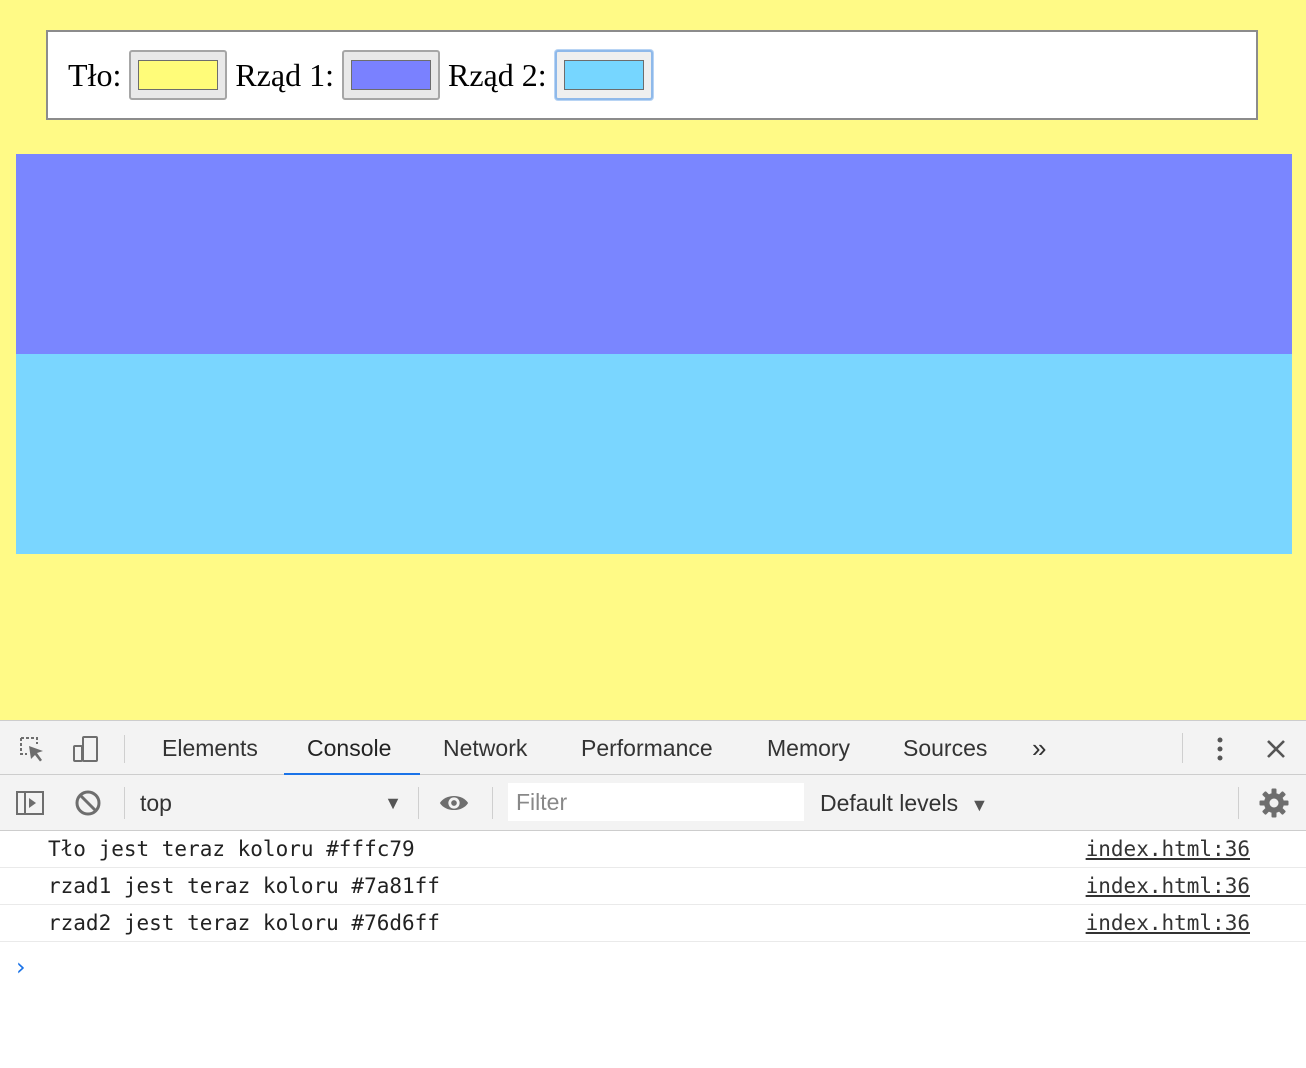  I want to click on color-controls-panel: Tło: Rząd 1: Rząd 2:, so click(652, 75).